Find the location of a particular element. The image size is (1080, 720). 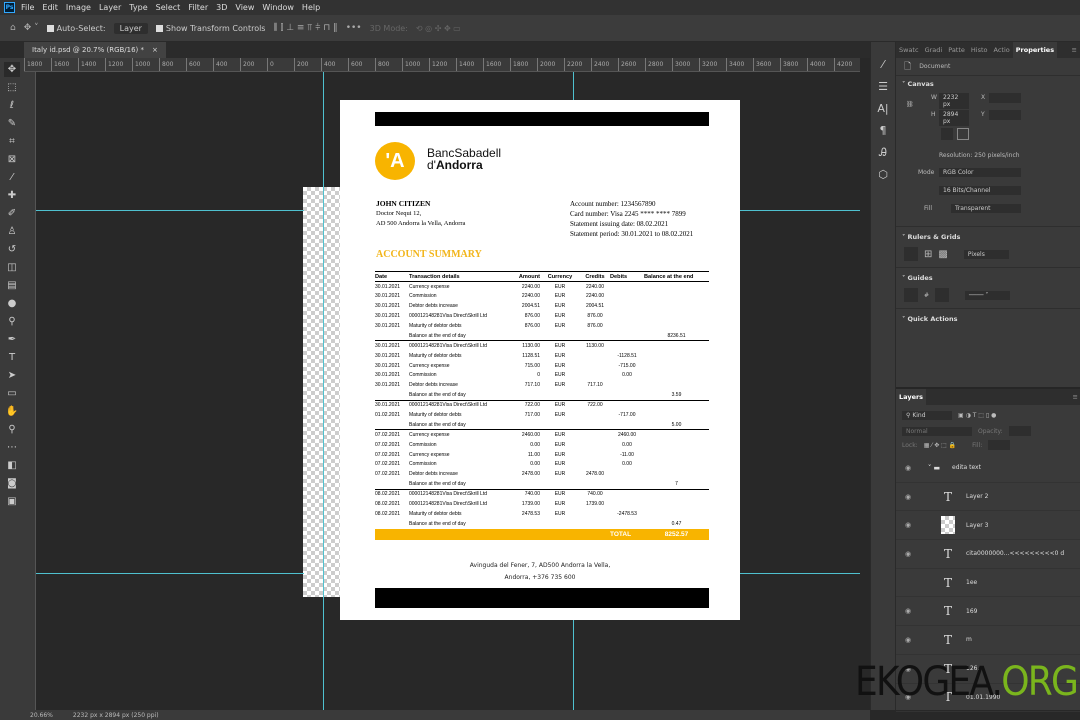

add-guide-icon: # is located at coordinates (926, 295).